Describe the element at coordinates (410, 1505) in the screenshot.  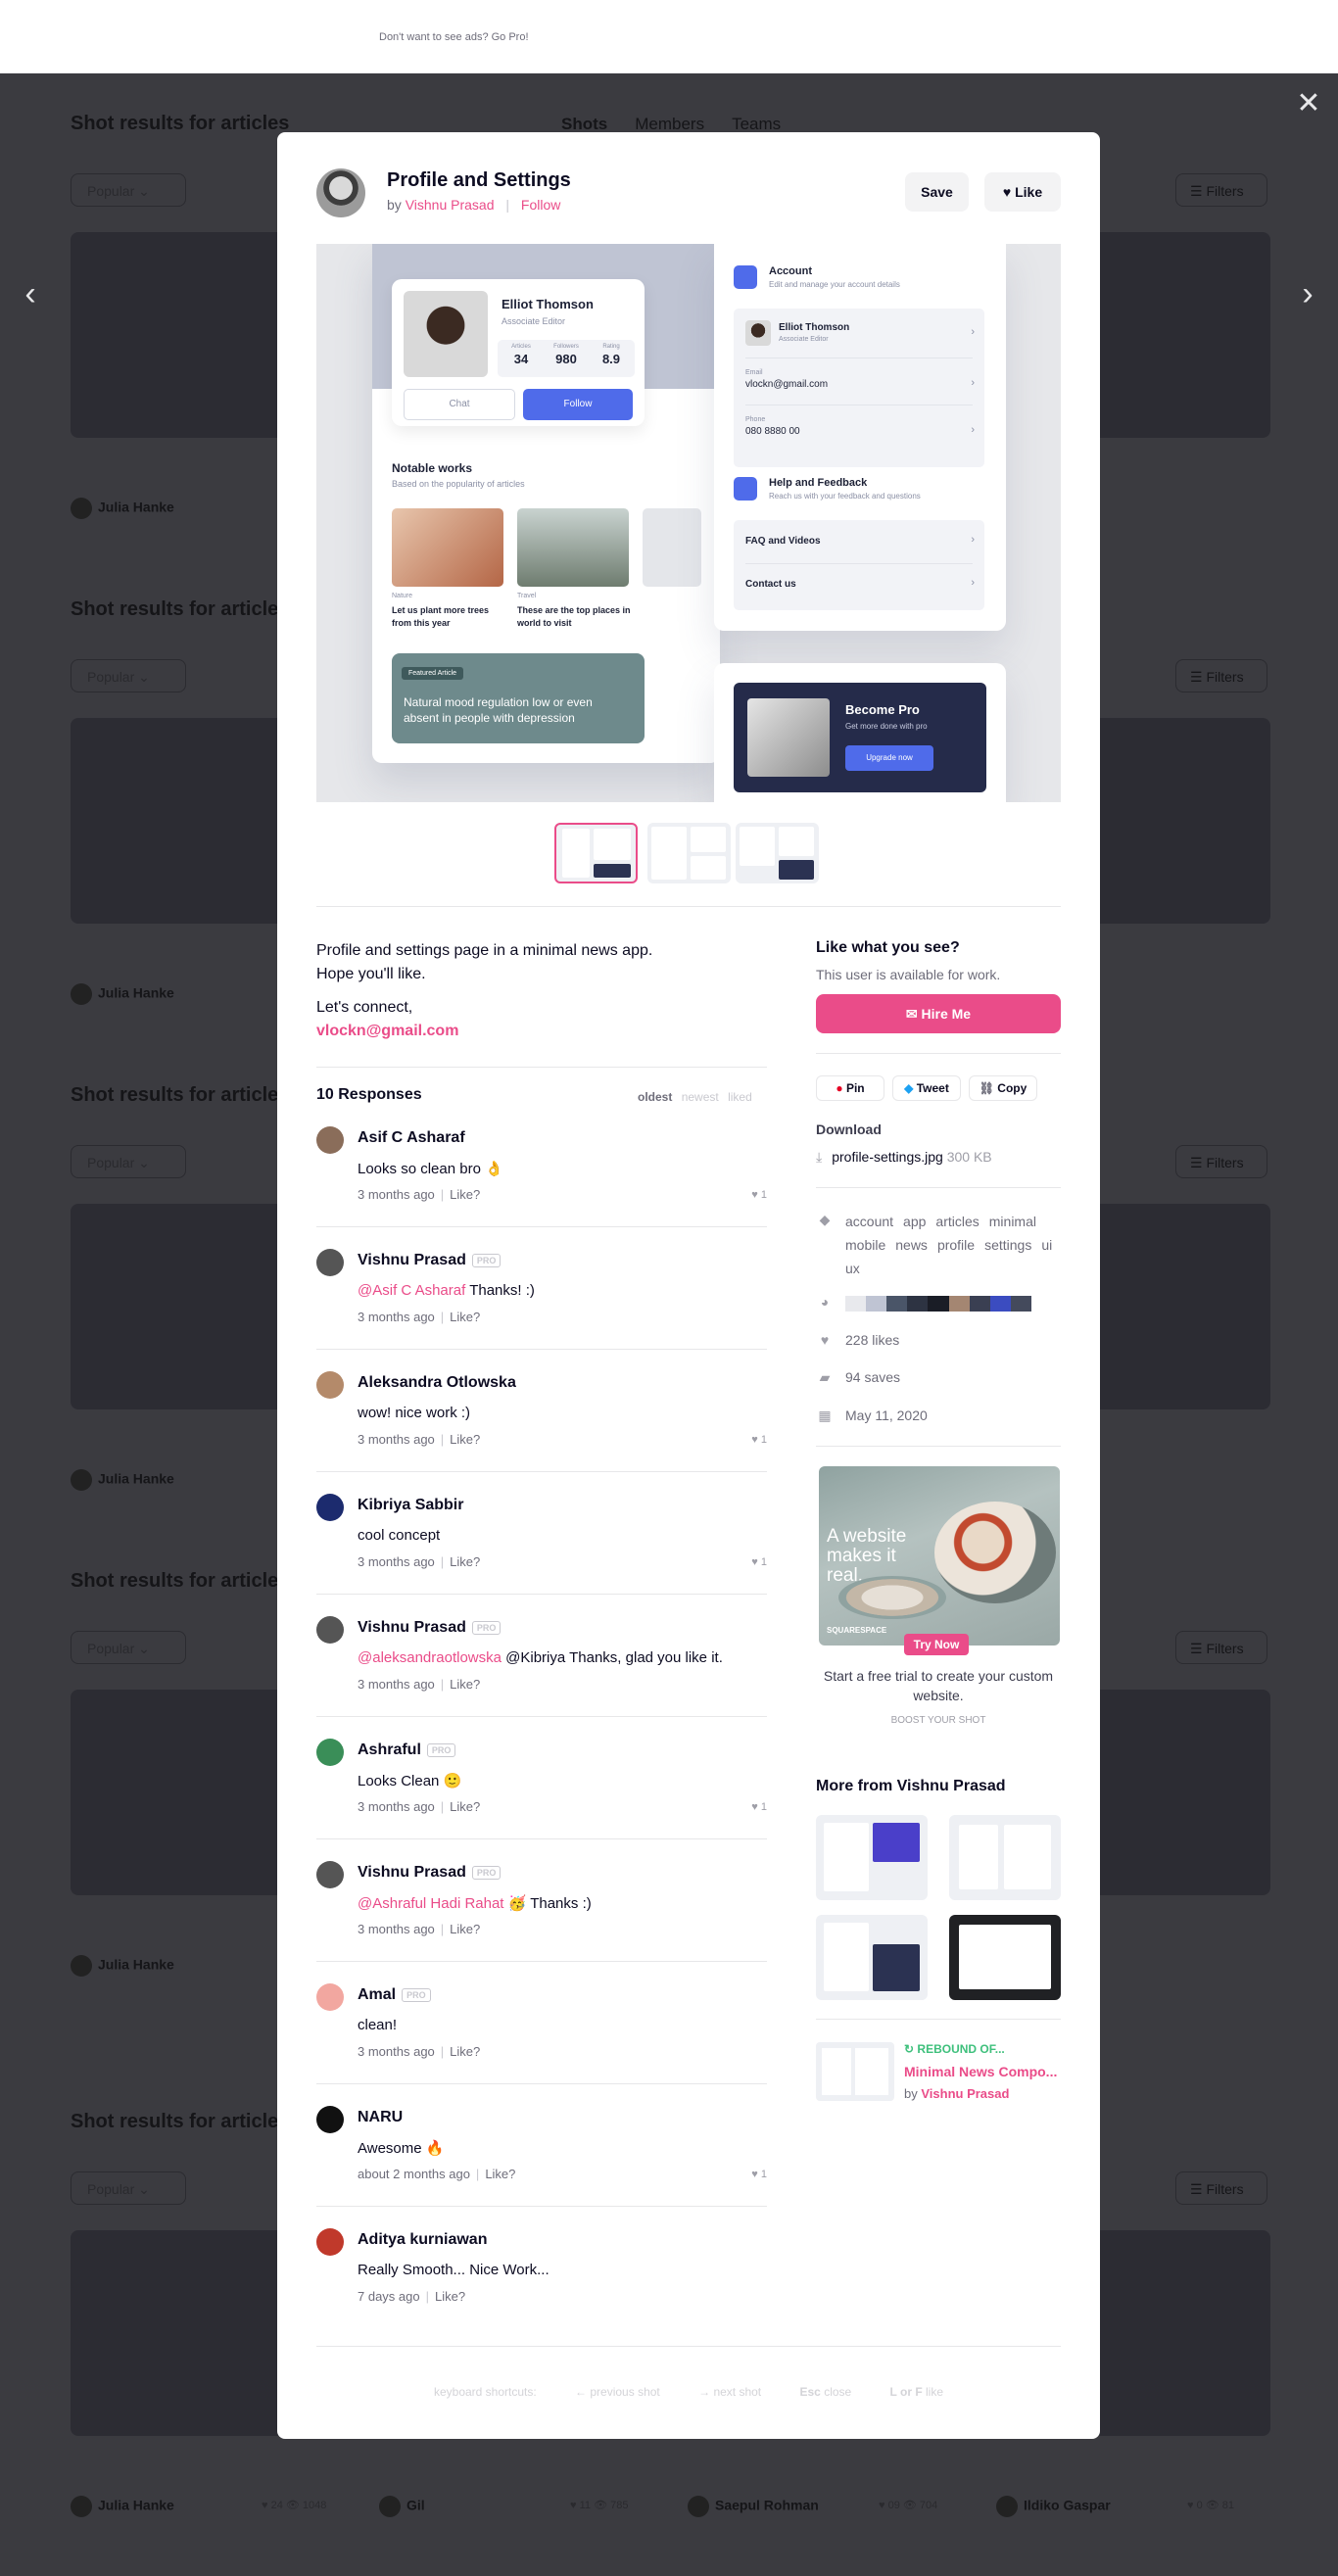
I see `commenter-name-link: Kibriya Sabbir` at that location.